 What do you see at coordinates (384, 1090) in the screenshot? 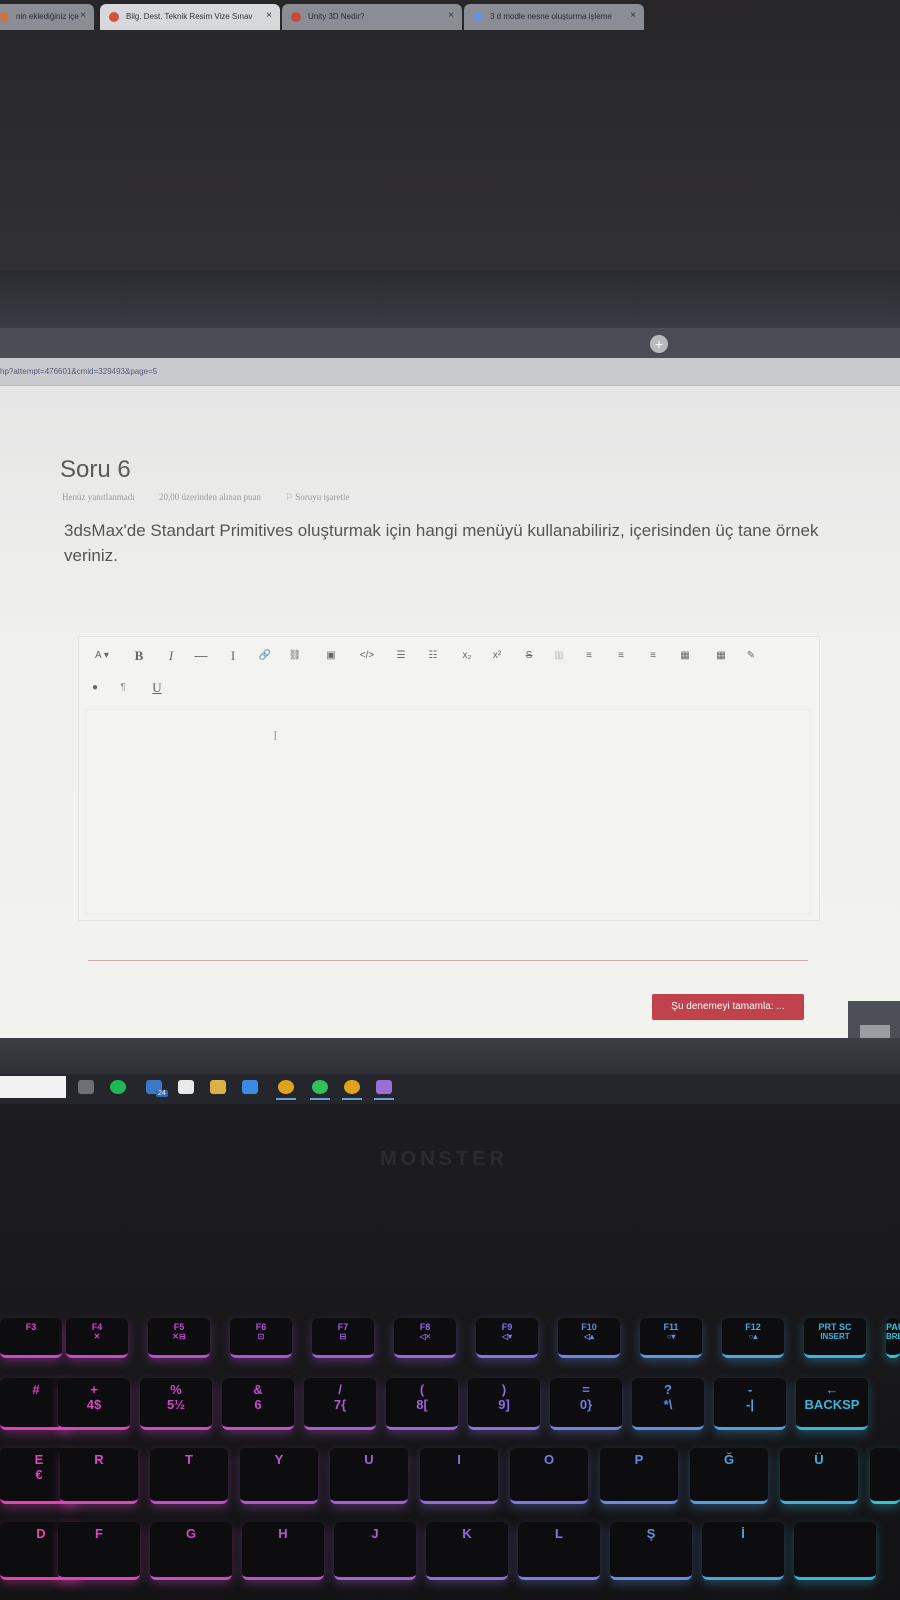
I see `visual-studio-icon` at bounding box center [384, 1090].